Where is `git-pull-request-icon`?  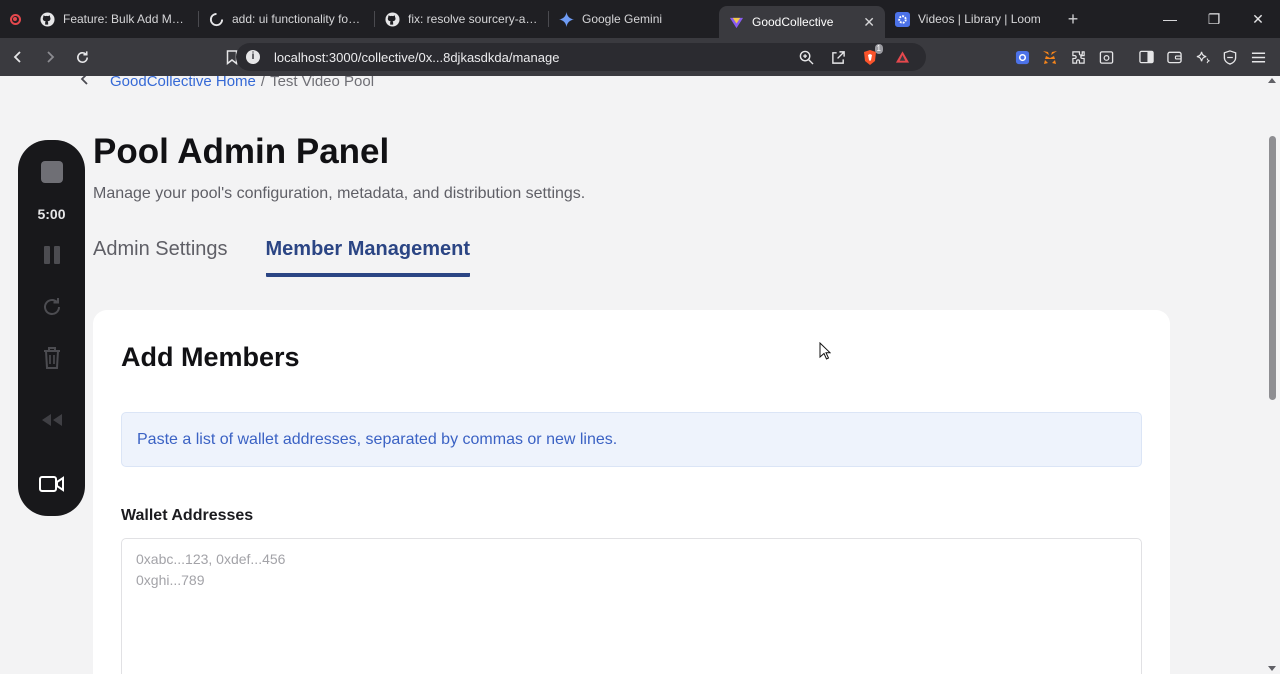 git-pull-request-icon is located at coordinates (216, 19).